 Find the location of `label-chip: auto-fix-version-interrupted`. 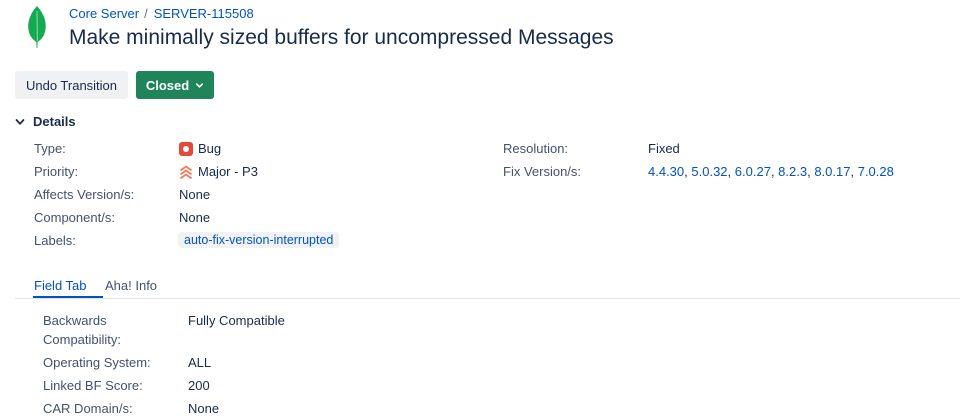

label-chip: auto-fix-version-interrupted is located at coordinates (259, 240).